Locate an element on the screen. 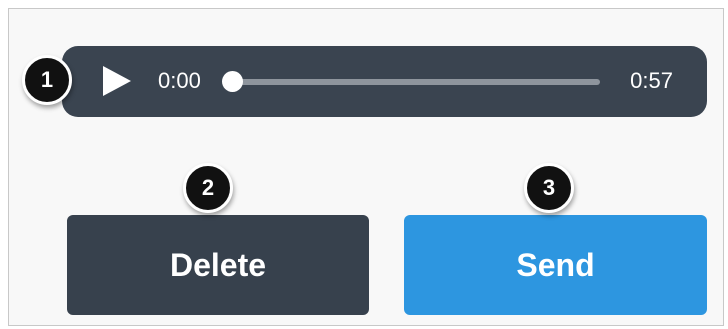 The height and width of the screenshot is (329, 728). current-time: 0:00 is located at coordinates (179, 80).